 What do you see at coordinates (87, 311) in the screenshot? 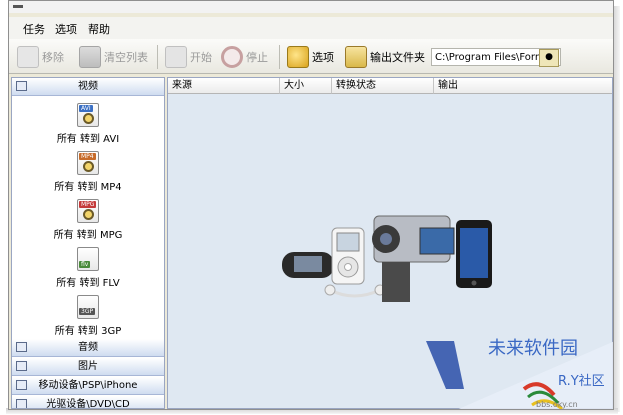
I see `3gp-tag: 3GP` at bounding box center [87, 311].